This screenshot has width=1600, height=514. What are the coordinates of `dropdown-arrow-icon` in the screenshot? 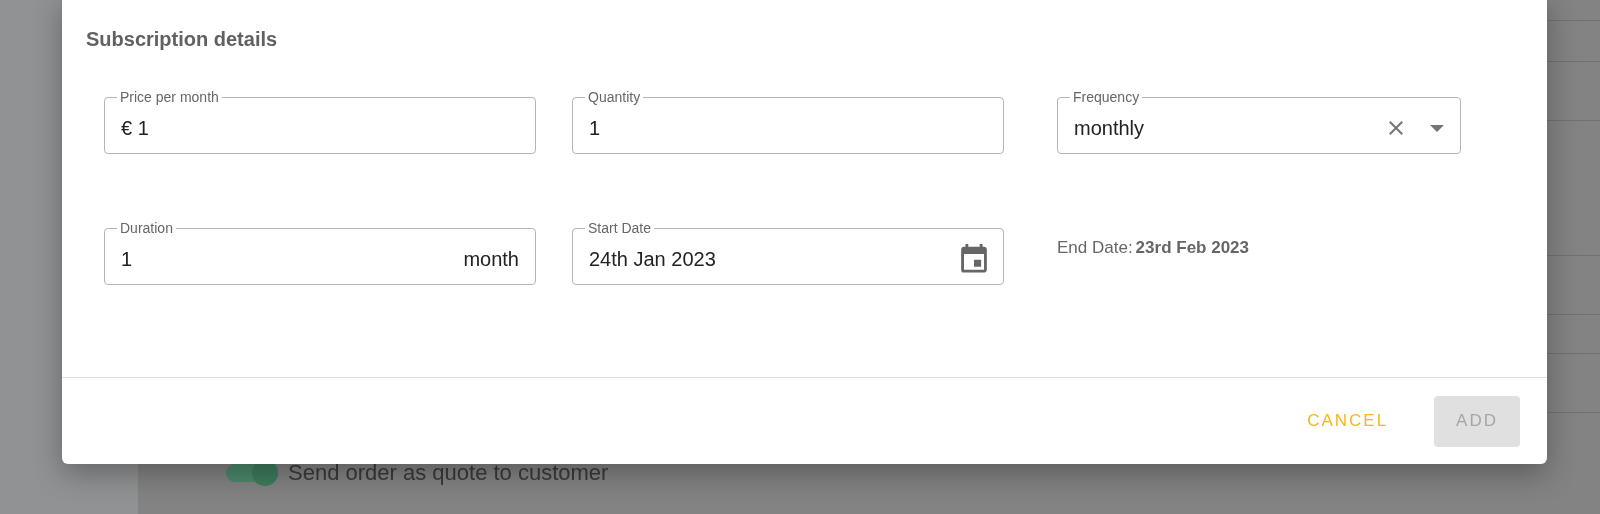 It's located at (1437, 128).